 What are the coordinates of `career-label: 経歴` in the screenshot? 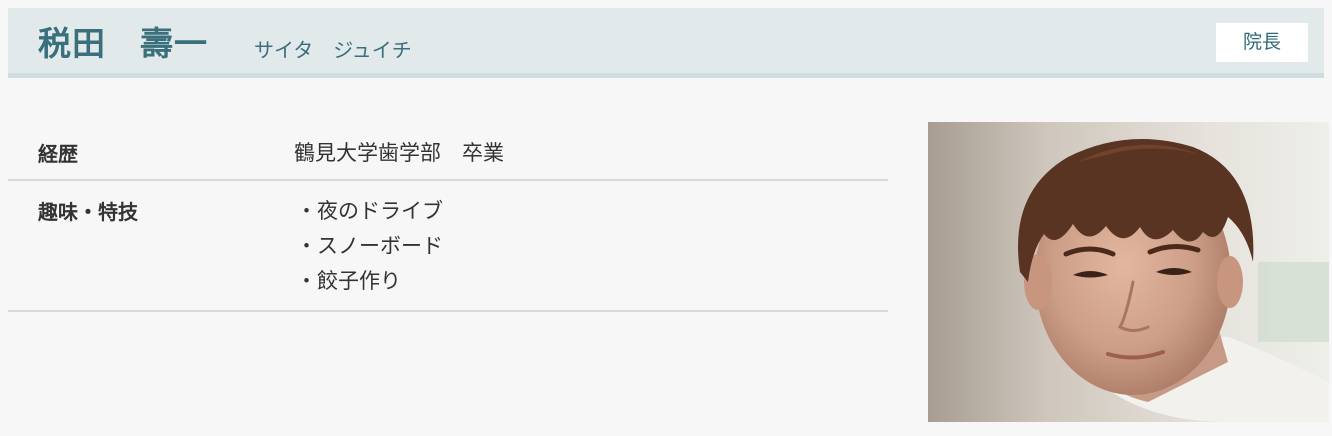 It's located at (58, 154).